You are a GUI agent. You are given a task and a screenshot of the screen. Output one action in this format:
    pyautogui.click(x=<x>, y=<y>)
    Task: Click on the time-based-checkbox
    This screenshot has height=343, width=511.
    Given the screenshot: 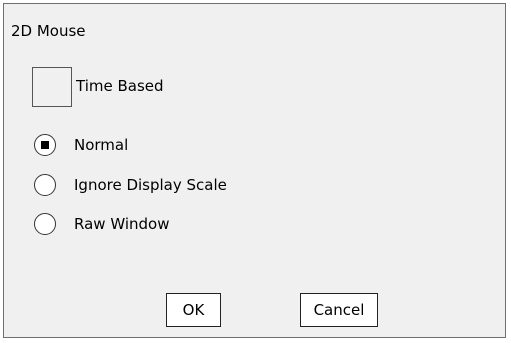 What is the action you would take?
    pyautogui.click(x=52, y=87)
    